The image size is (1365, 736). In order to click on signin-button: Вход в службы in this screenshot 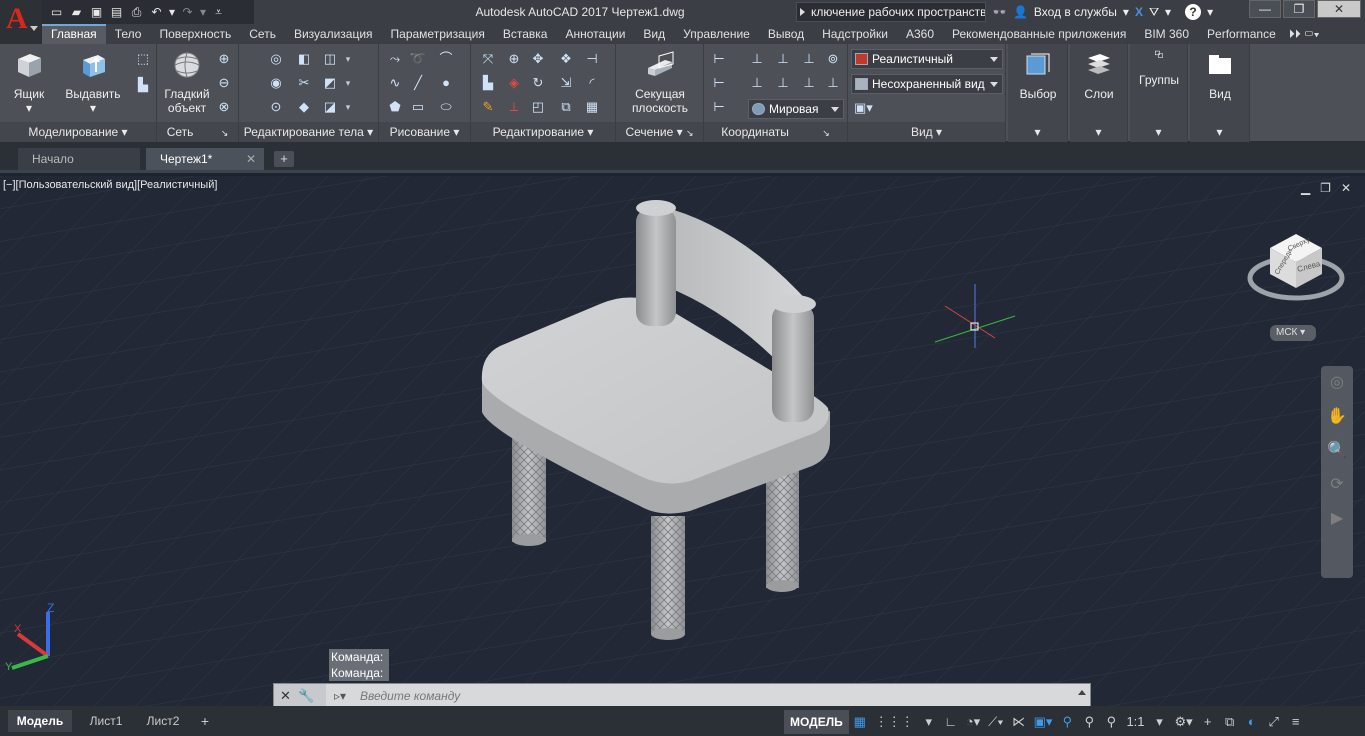, I will do `click(1075, 12)`.